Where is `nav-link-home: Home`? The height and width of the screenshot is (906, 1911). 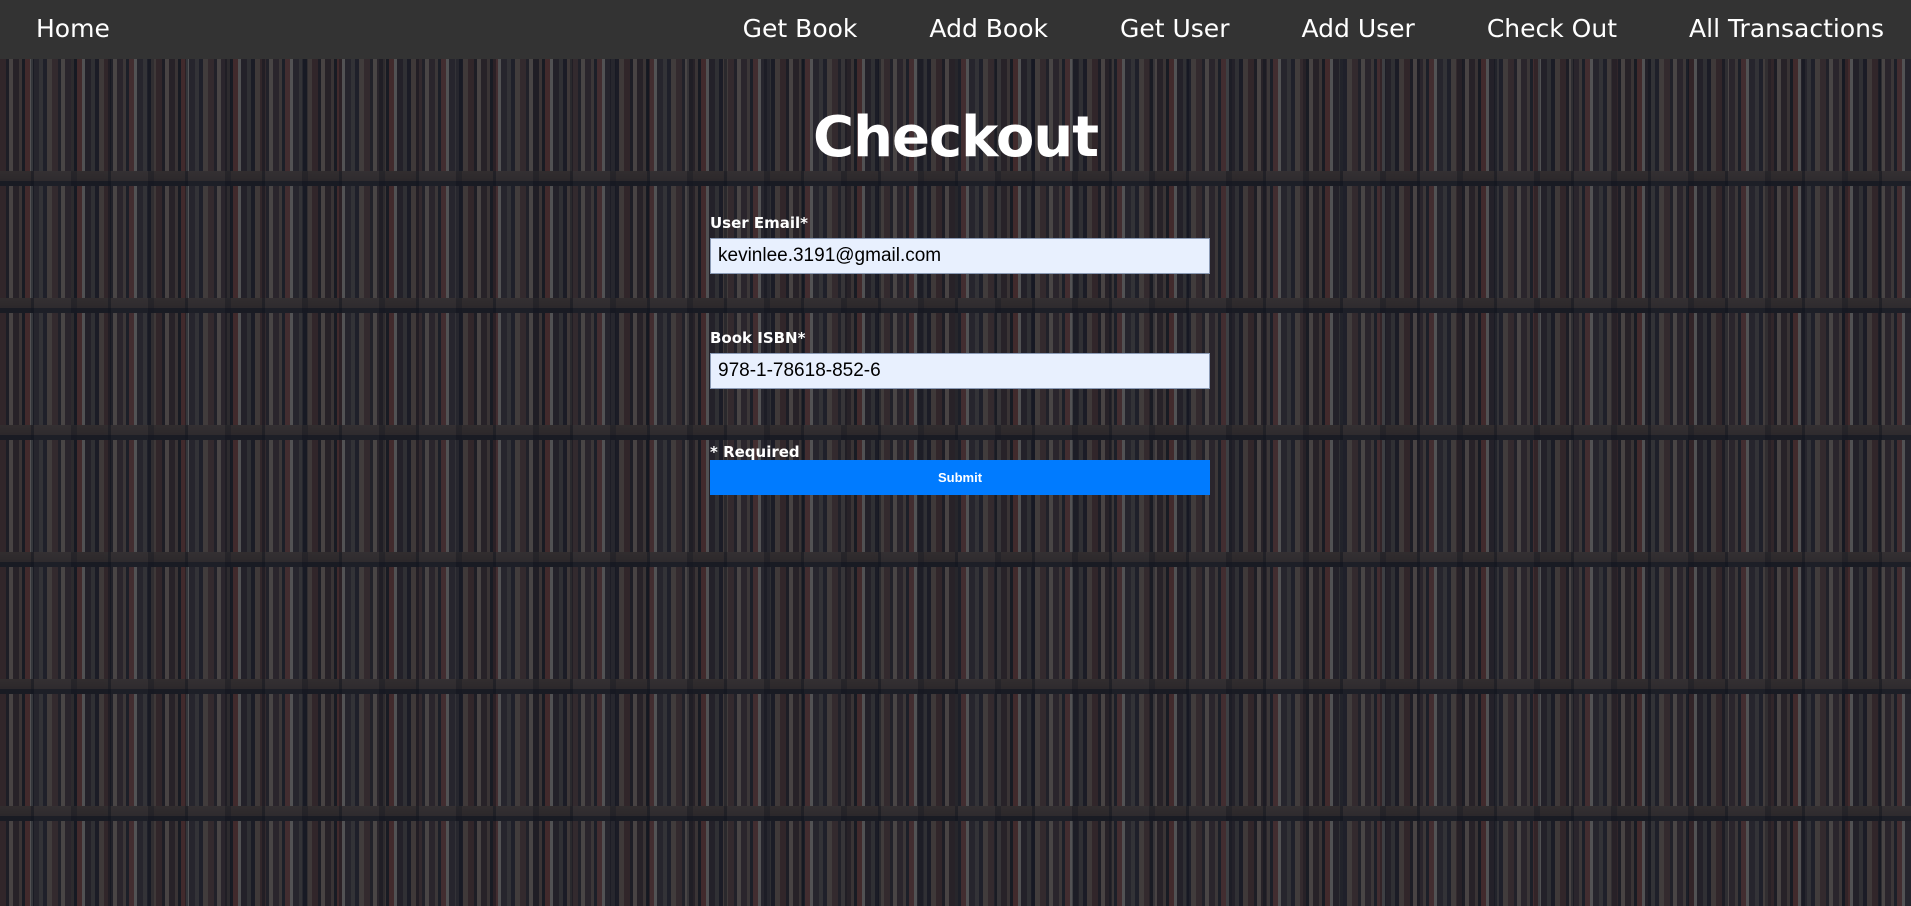 nav-link-home: Home is located at coordinates (73, 29).